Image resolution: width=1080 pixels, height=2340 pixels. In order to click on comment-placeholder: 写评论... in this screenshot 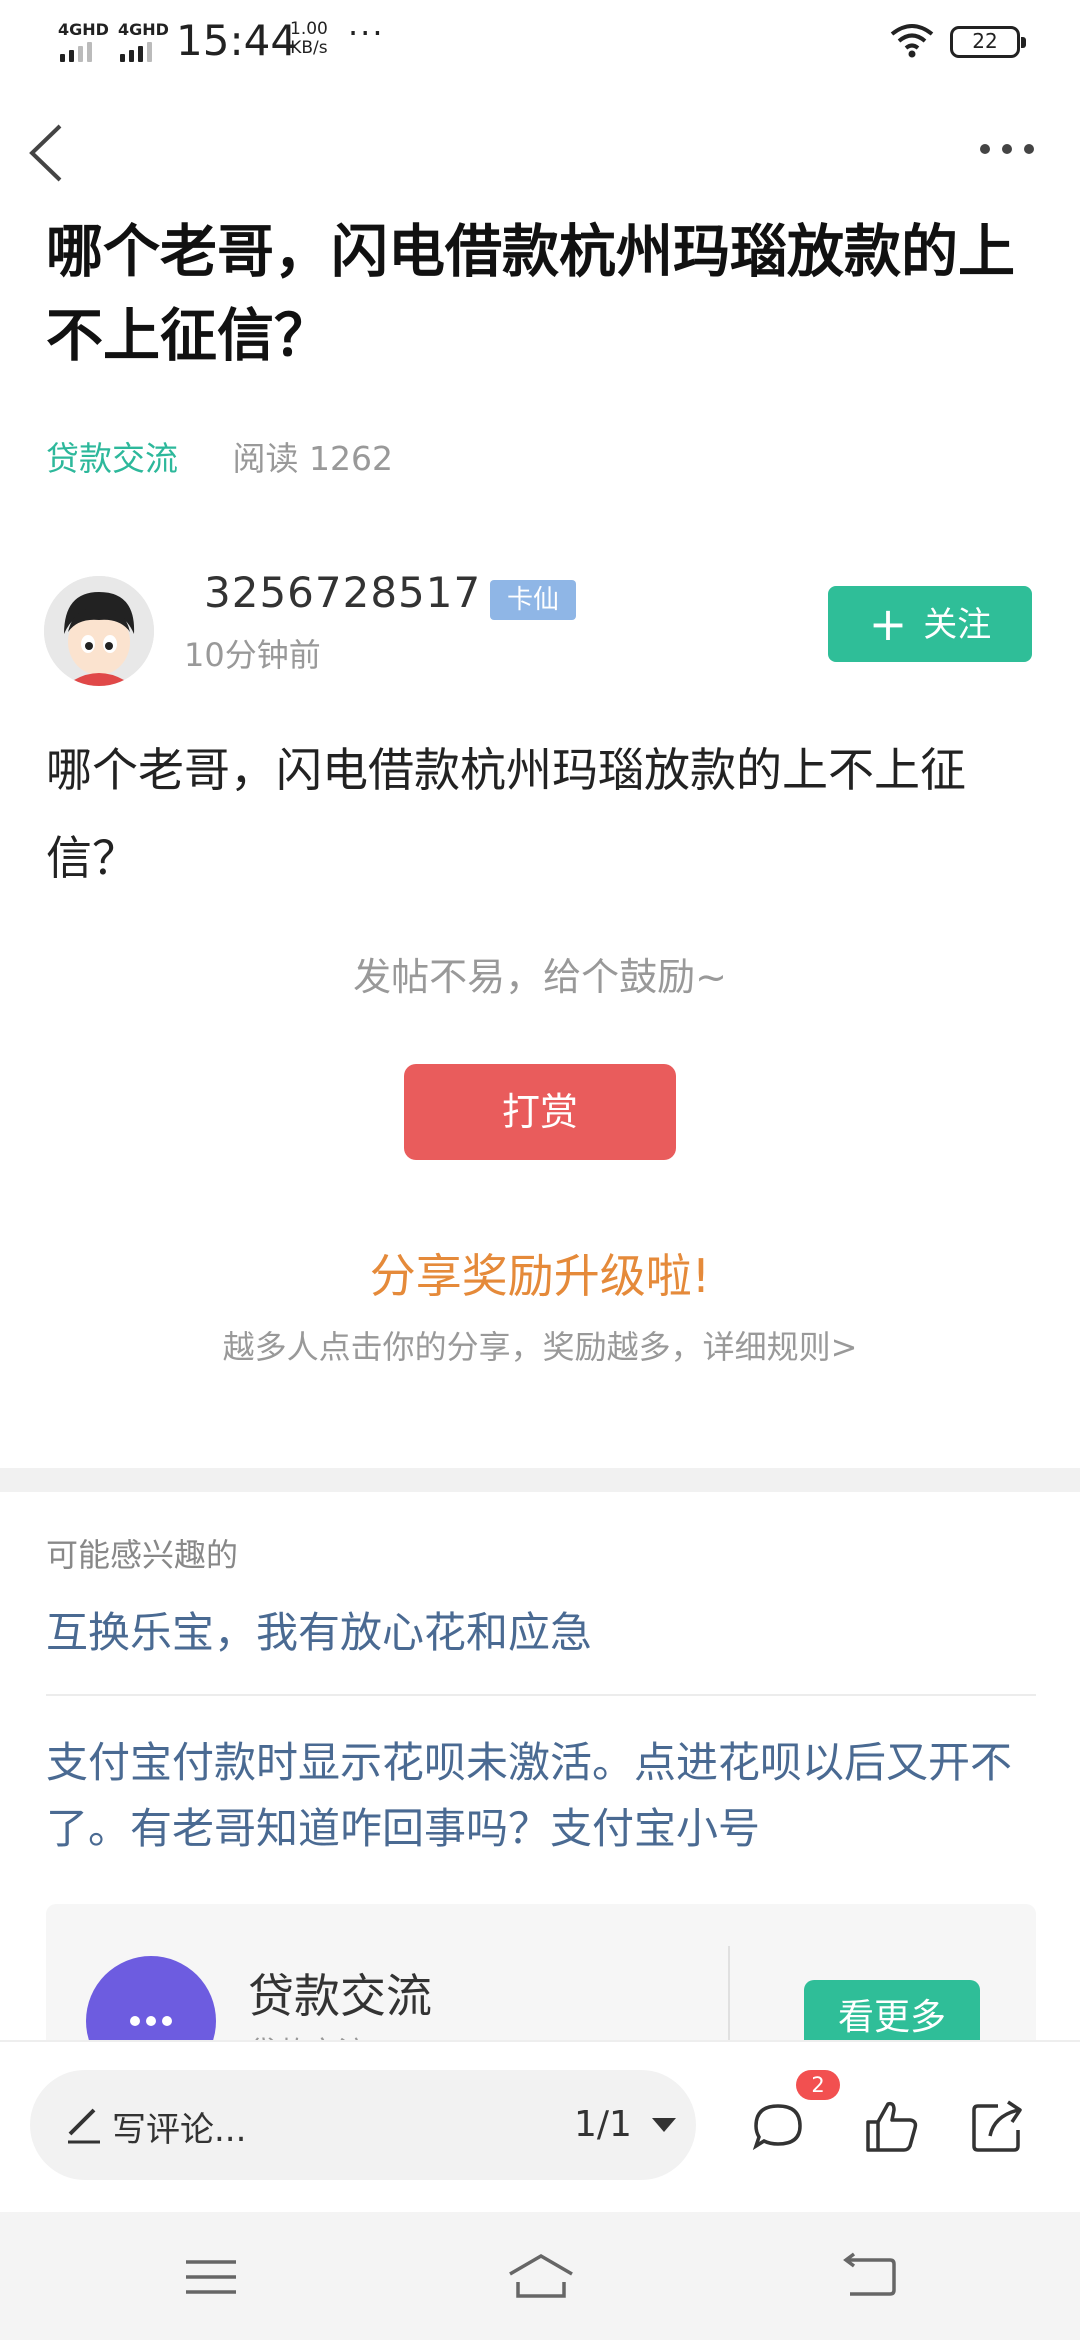, I will do `click(179, 2130)`.